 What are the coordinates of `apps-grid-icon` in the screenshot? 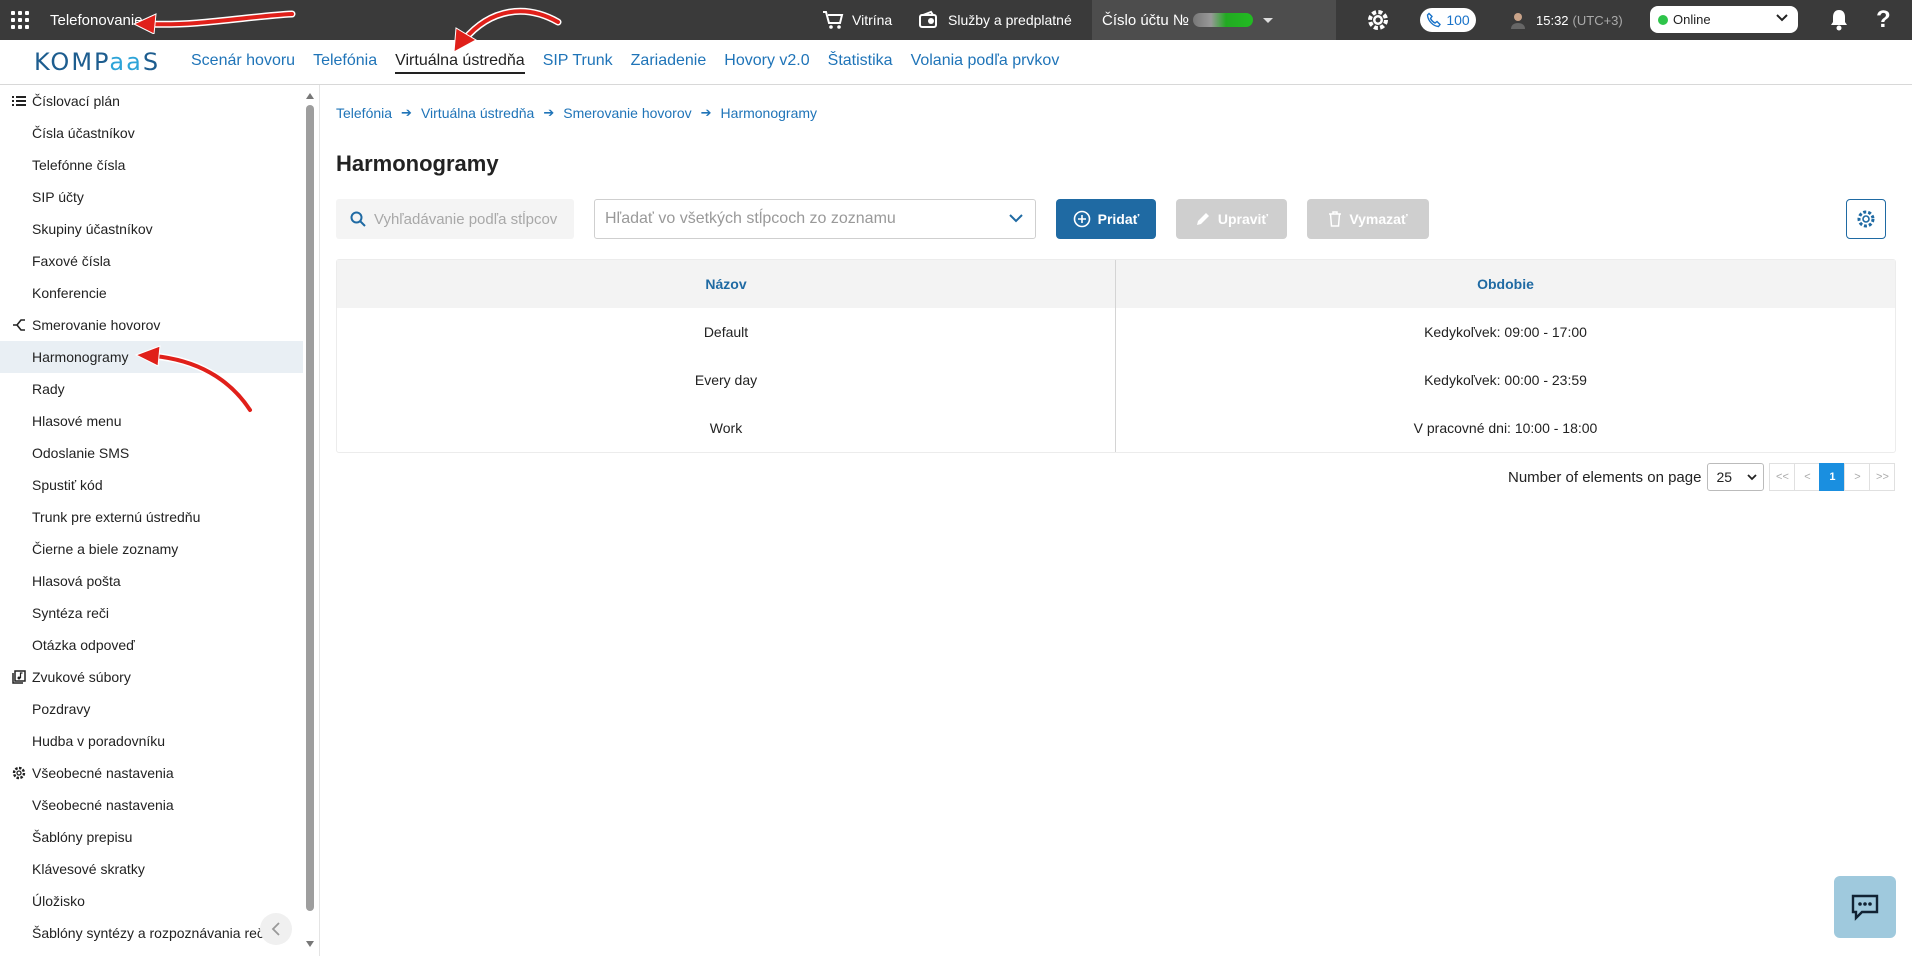 It's located at (20, 20).